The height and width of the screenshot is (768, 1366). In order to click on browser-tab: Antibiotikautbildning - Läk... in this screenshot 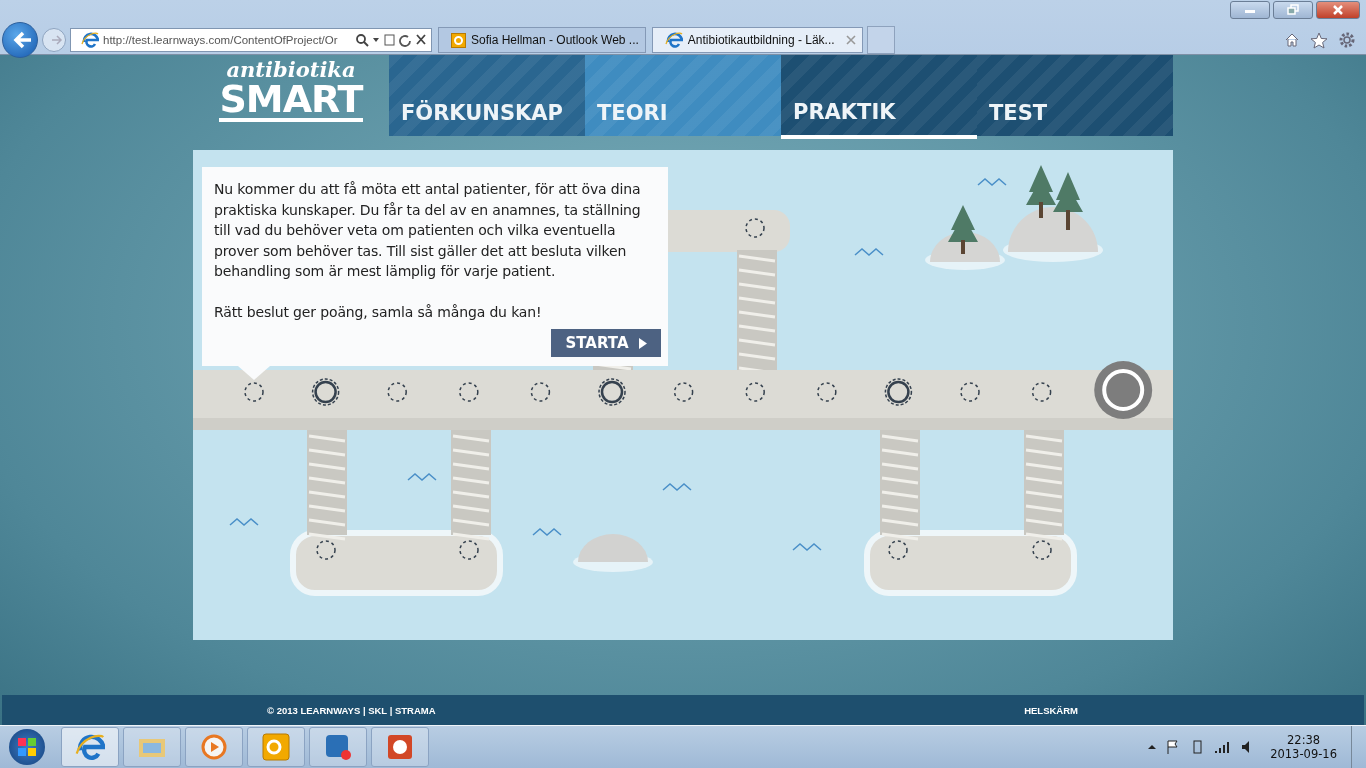, I will do `click(757, 40)`.